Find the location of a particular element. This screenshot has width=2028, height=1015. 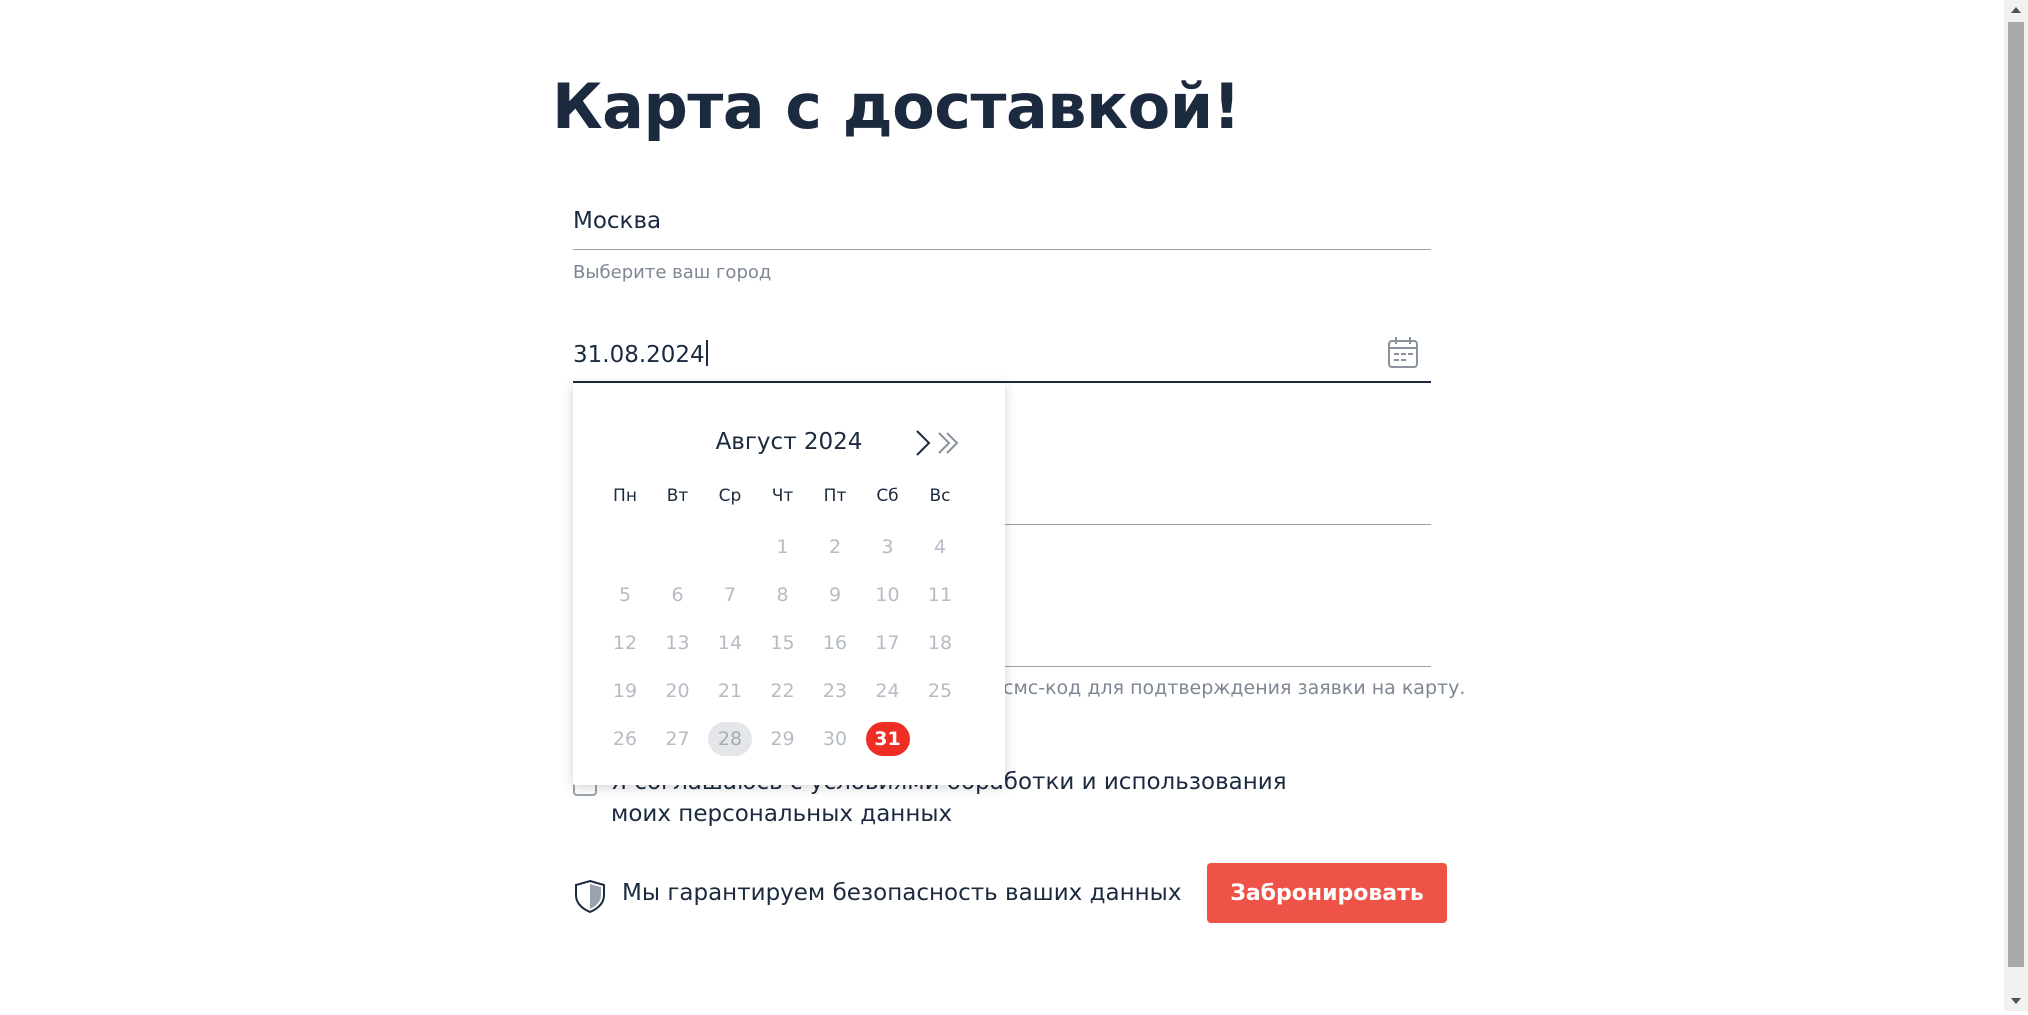

calendar-day: 11 is located at coordinates (940, 595).